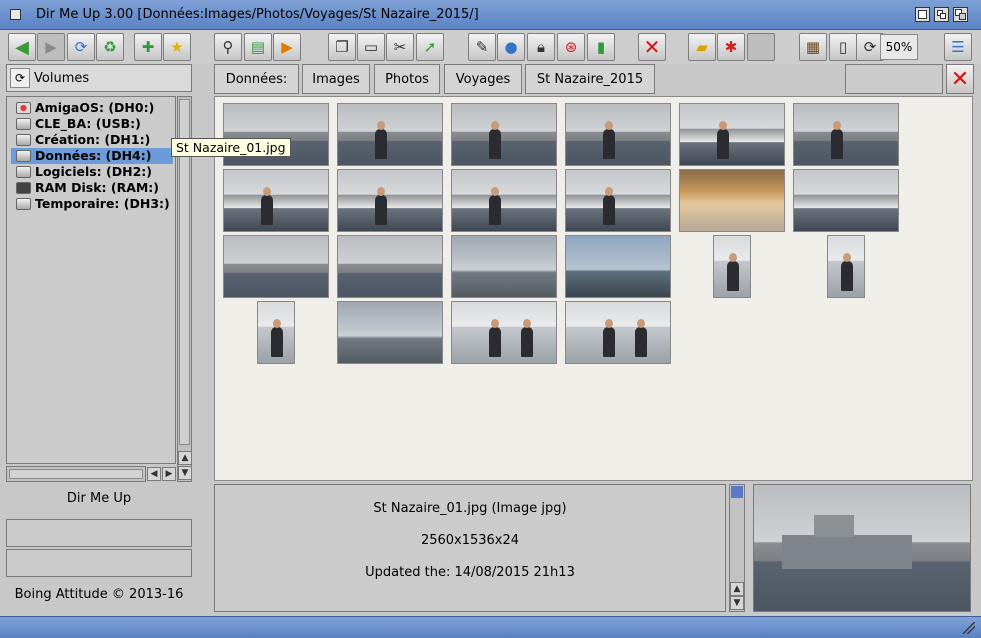 The image size is (981, 638). Describe the element at coordinates (737, 548) in the screenshot. I see `info-scrollbar: ▲ ▼` at that location.